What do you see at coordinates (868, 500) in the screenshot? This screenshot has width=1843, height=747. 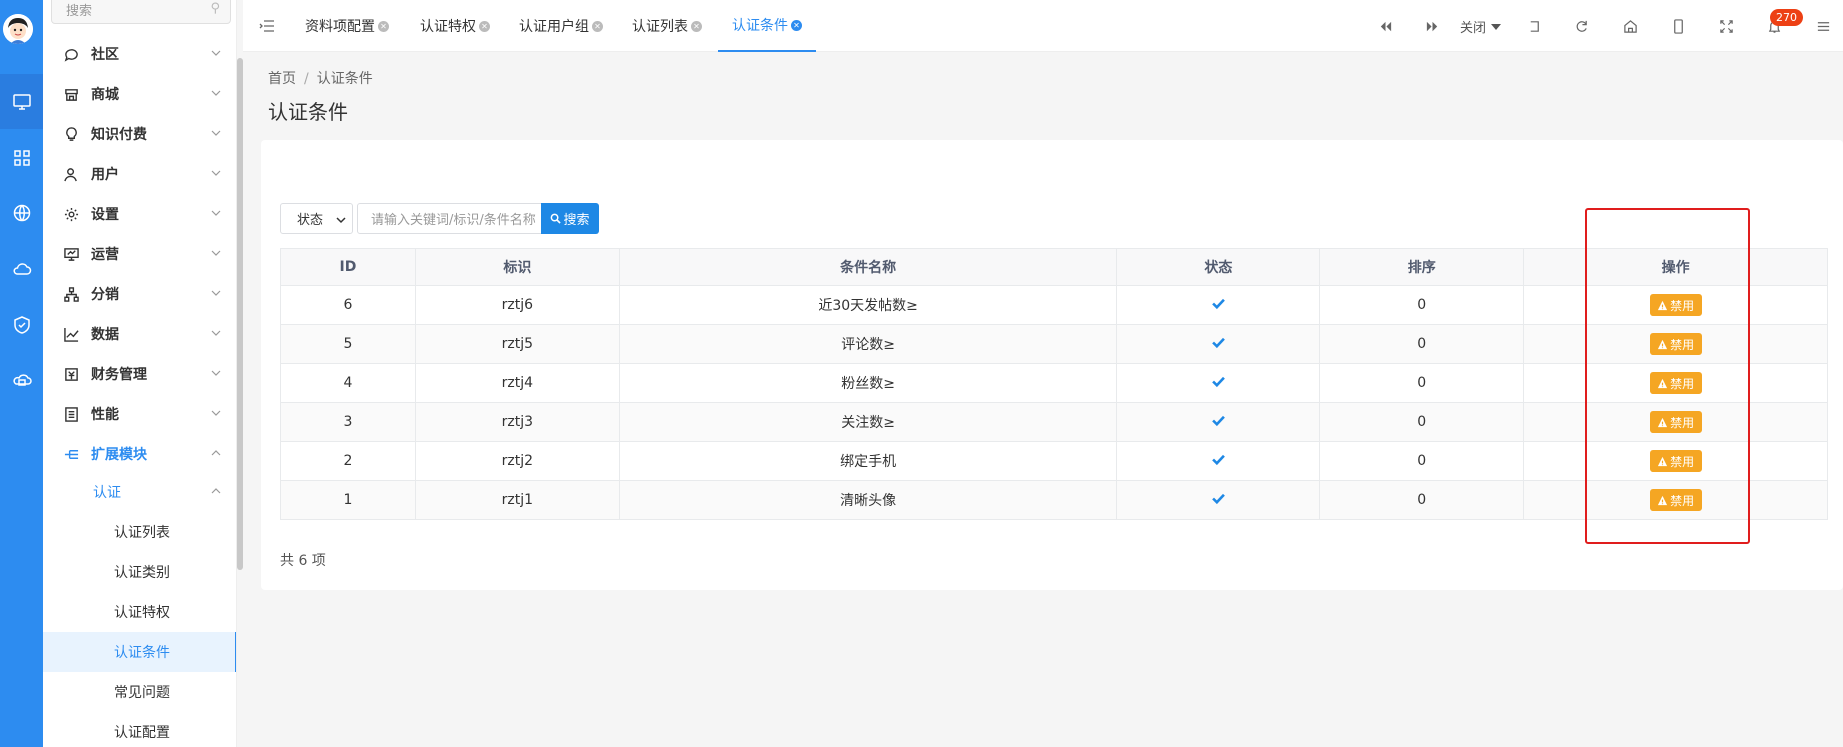 I see `cell-name: 清晰头像` at bounding box center [868, 500].